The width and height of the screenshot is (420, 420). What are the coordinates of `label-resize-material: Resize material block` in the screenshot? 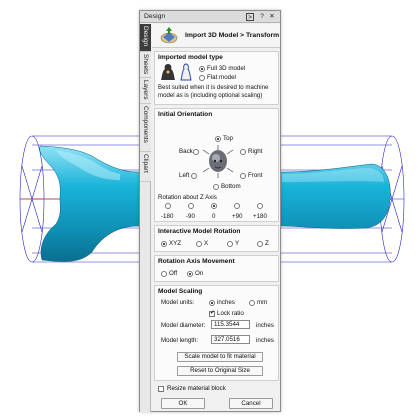 It's located at (196, 388).